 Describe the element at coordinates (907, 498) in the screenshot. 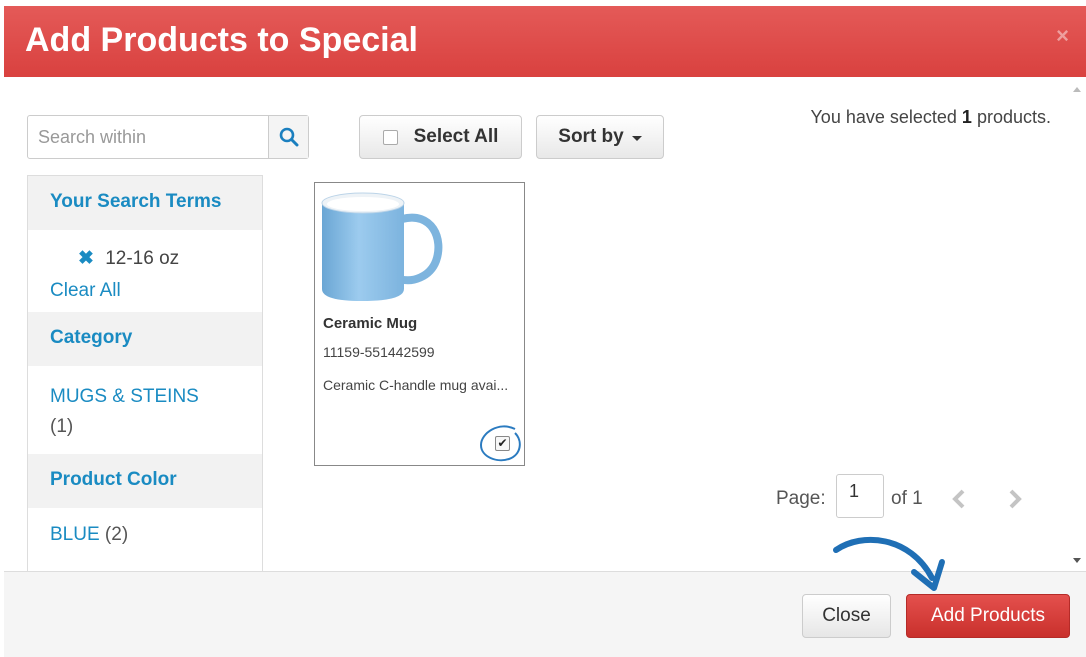

I see `page-total-label: of 1` at that location.